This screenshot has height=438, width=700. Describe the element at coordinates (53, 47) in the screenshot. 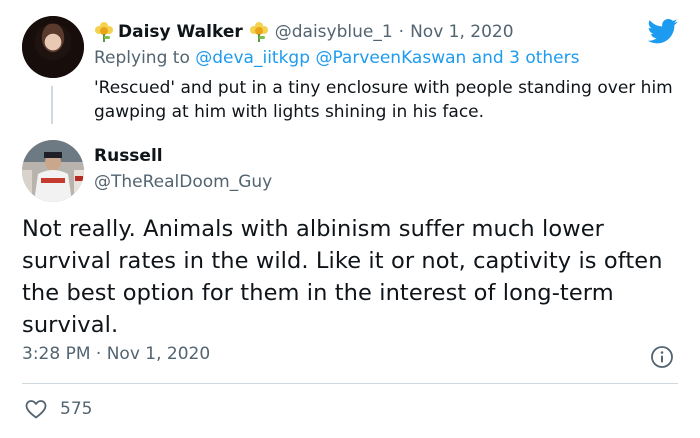

I see `parent-avatar` at that location.